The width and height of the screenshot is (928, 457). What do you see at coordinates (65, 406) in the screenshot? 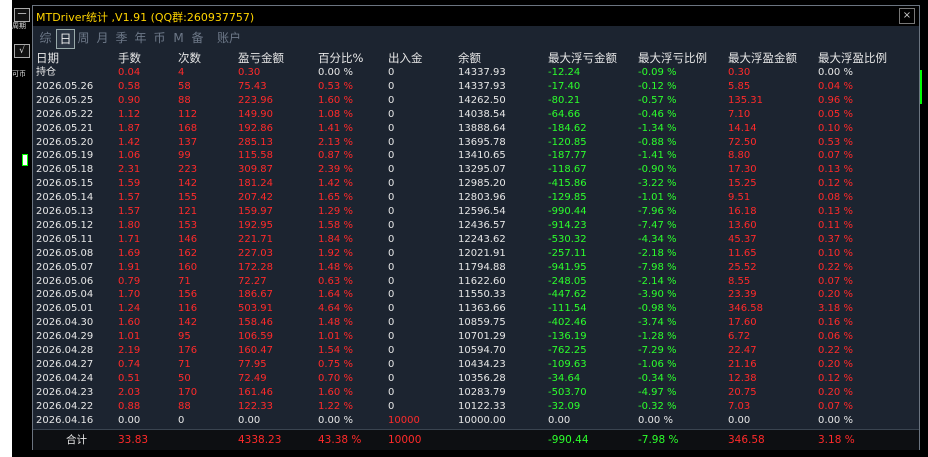
I see `table-cell: 2026.04.22` at bounding box center [65, 406].